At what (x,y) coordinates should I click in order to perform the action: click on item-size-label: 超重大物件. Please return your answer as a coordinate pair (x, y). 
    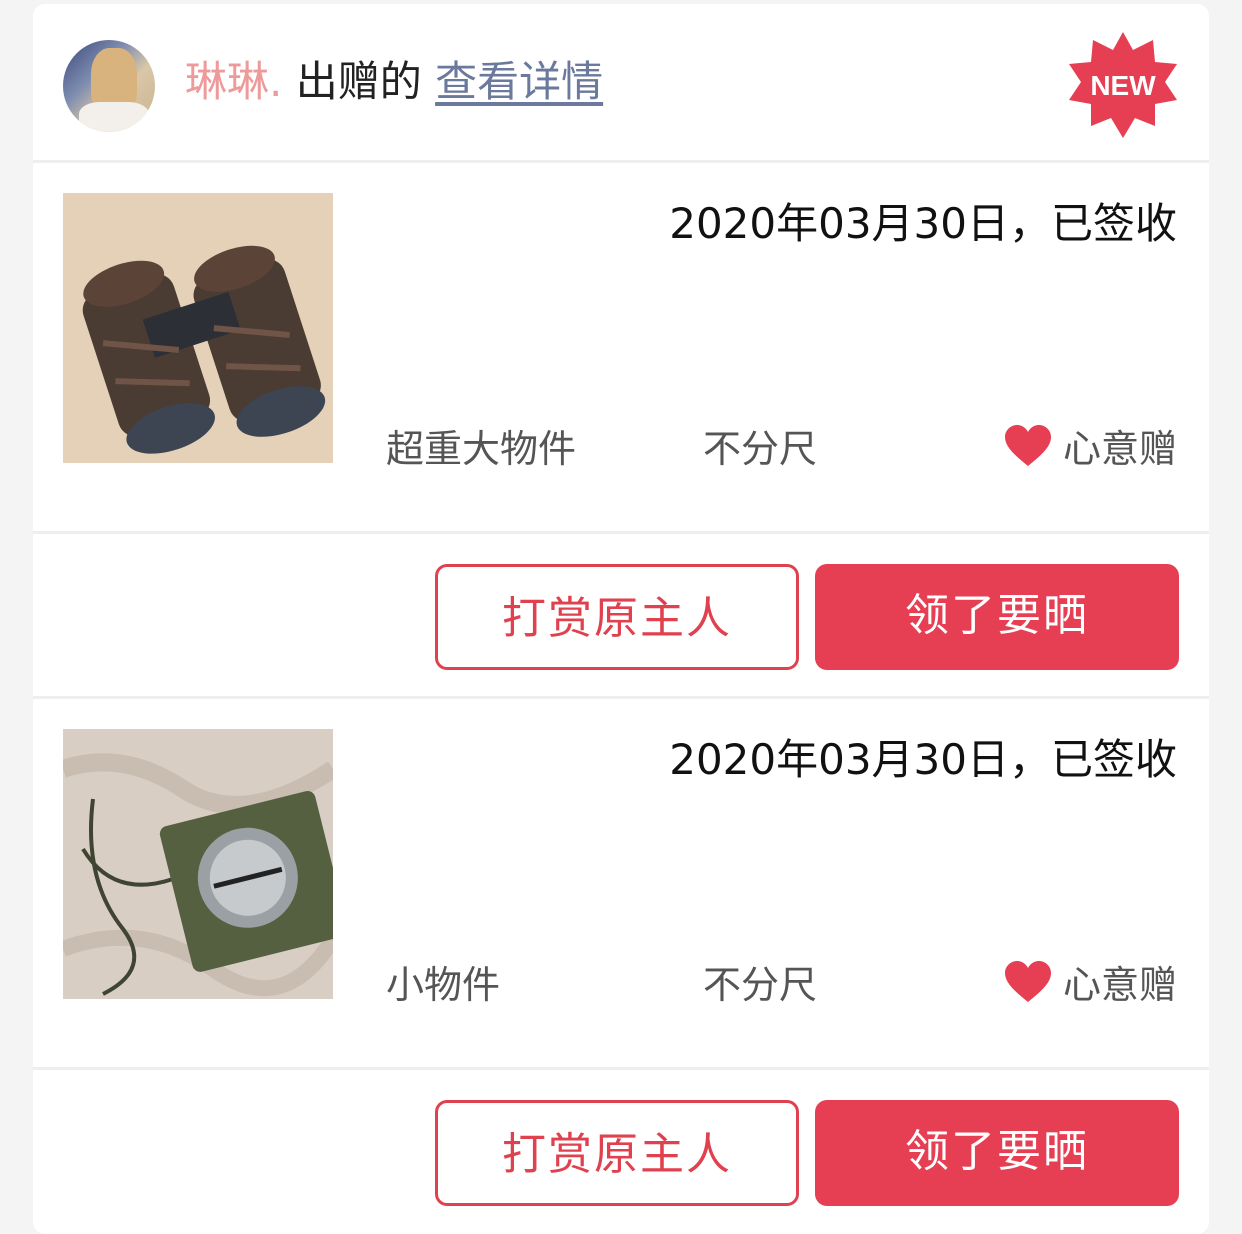
    Looking at the image, I should click on (481, 449).